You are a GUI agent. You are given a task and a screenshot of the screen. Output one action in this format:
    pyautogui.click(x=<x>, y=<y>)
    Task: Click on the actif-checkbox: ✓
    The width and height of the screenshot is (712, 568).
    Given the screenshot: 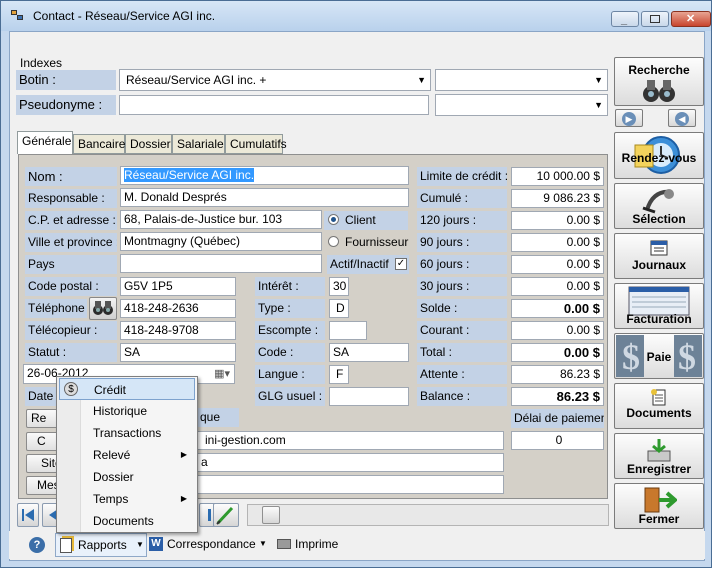 What is the action you would take?
    pyautogui.click(x=401, y=264)
    